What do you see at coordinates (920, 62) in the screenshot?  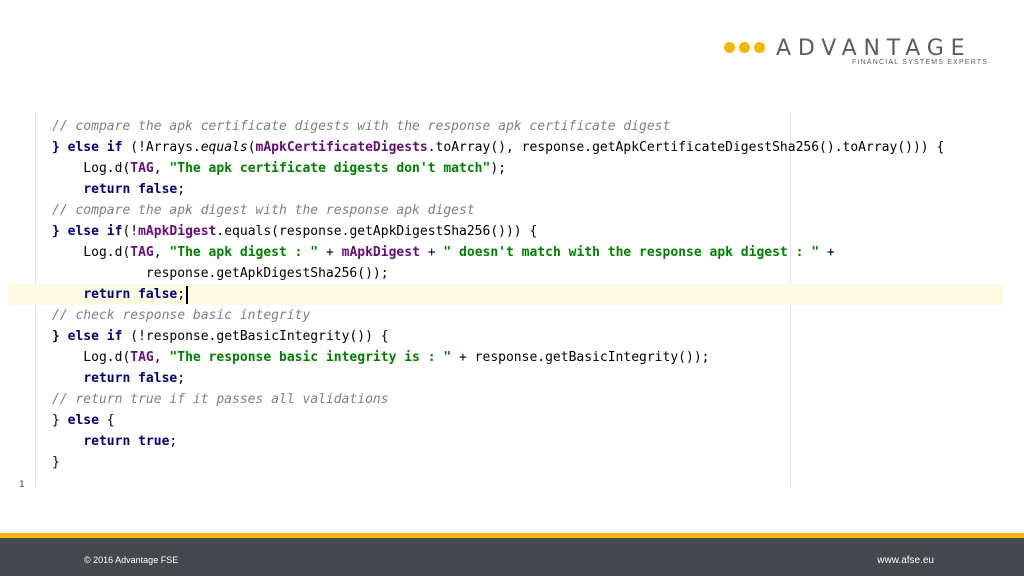 I see `logo-tagline: FINANCIAL SYSTEMS EXPERTS` at bounding box center [920, 62].